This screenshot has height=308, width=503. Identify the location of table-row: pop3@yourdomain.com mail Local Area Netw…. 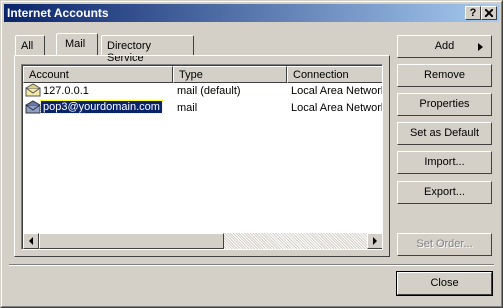
(202, 108).